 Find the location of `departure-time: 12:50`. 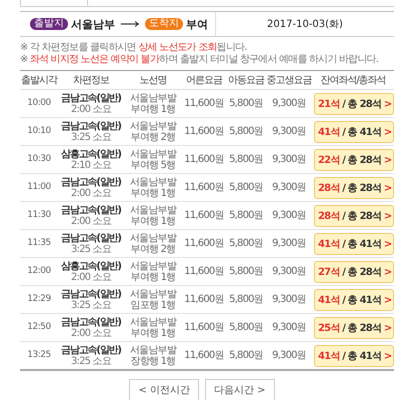

departure-time: 12:50 is located at coordinates (39, 328).